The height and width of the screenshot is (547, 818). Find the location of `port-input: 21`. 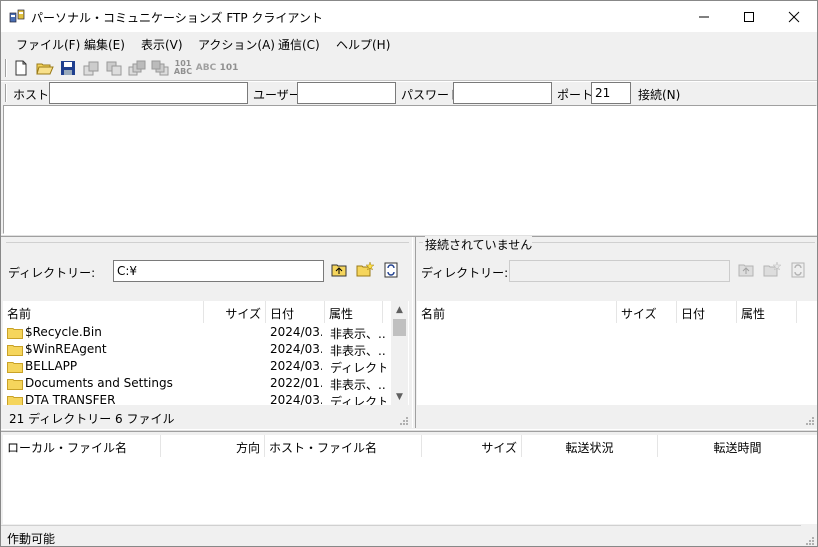

port-input: 21 is located at coordinates (611, 93).